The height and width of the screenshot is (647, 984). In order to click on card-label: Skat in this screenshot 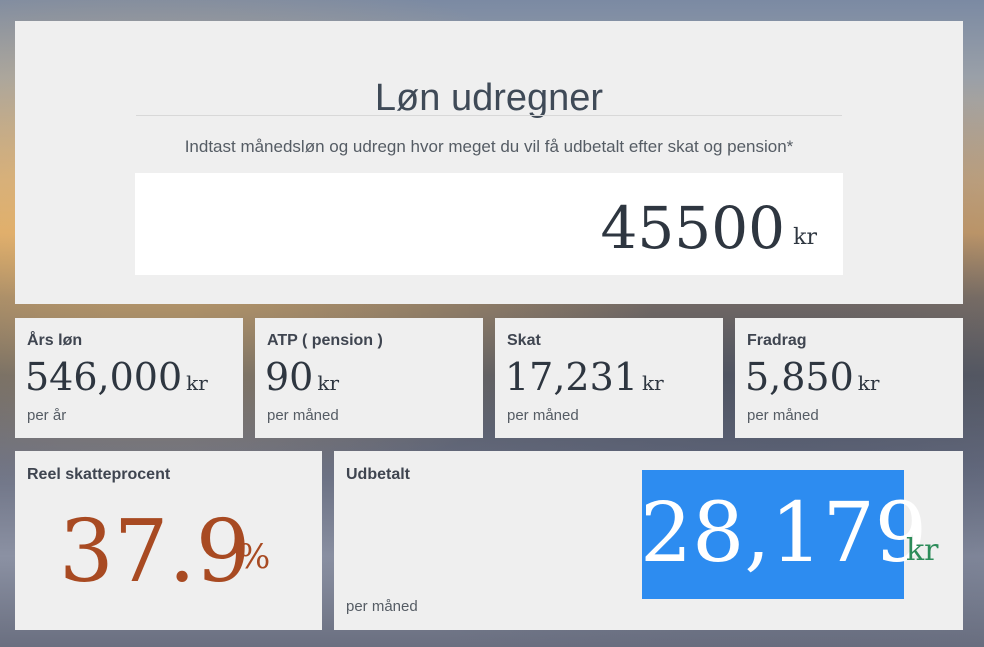, I will do `click(524, 340)`.